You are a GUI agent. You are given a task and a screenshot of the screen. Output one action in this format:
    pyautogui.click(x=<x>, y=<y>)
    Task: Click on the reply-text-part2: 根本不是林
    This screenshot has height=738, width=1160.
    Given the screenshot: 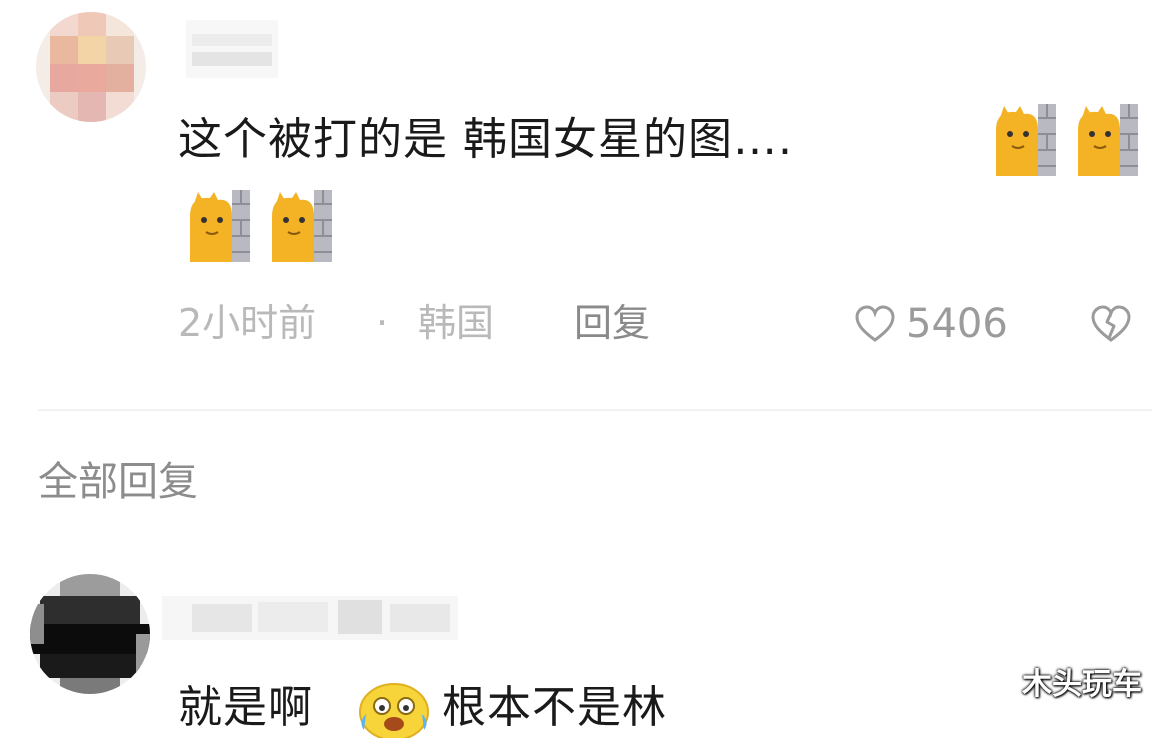 What is the action you would take?
    pyautogui.click(x=554, y=707)
    